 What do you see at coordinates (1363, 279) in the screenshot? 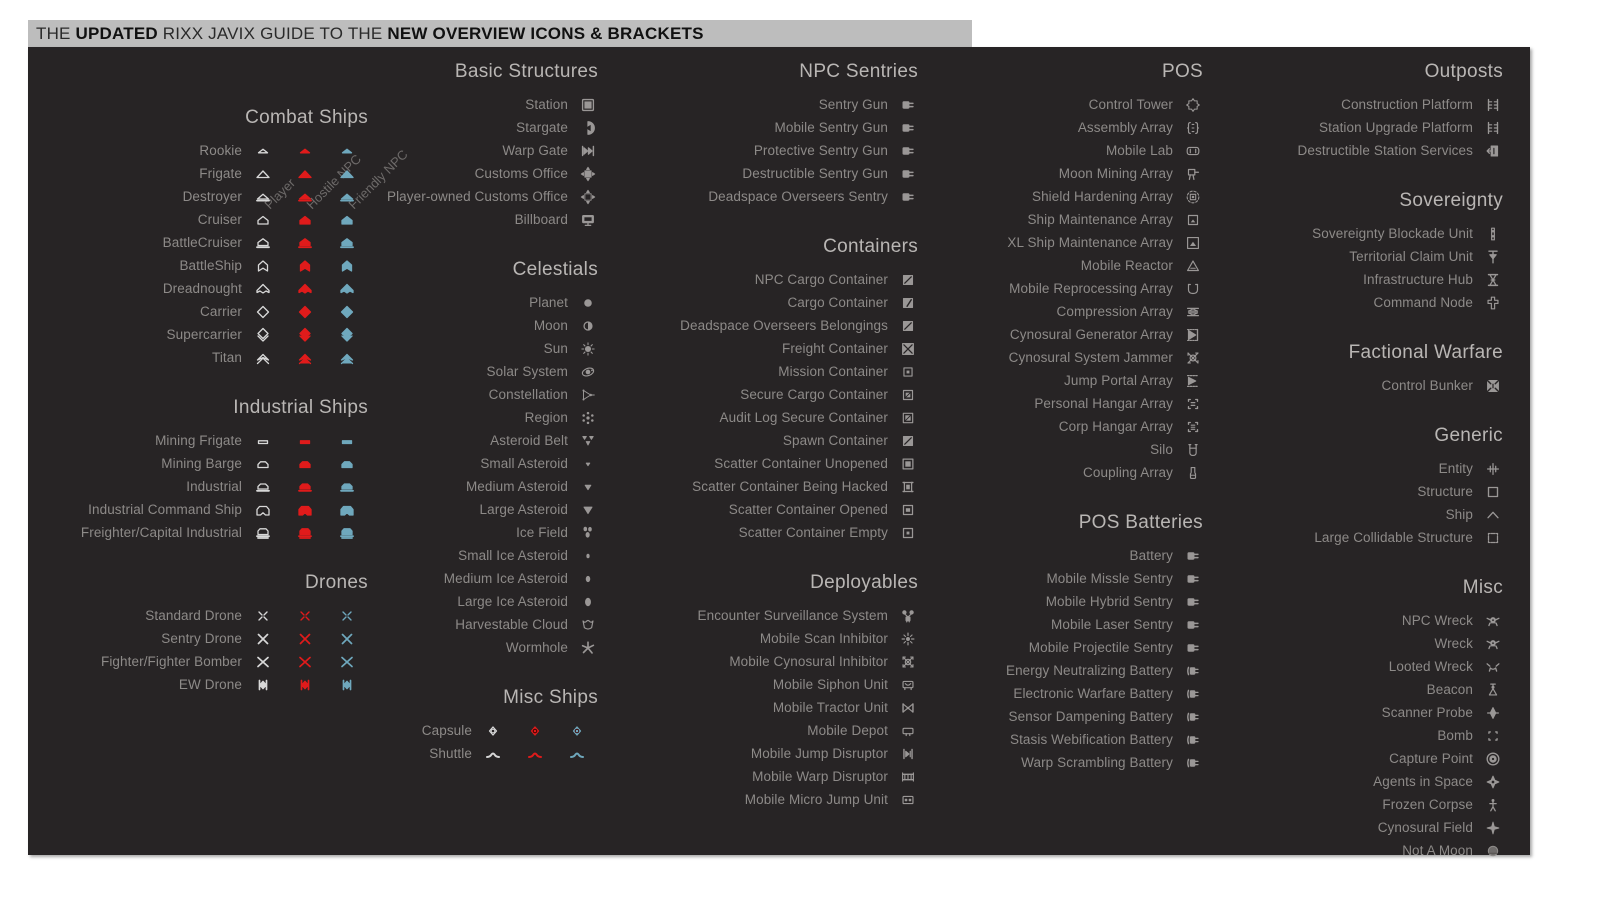
I see `icon-row: Infrastructure Hub` at bounding box center [1363, 279].